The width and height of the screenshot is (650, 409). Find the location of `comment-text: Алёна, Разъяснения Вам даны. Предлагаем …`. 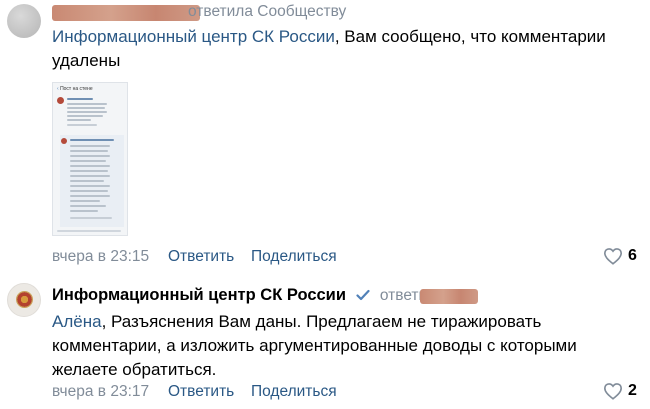

comment-text: Алёна, Разъяснения Вам даны. Предлагаем … is located at coordinates (324, 346).